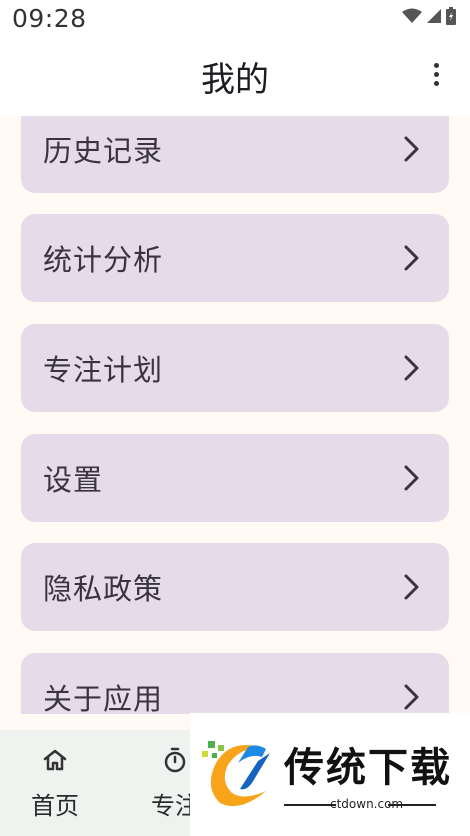 This screenshot has width=470, height=836. What do you see at coordinates (236, 774) in the screenshot?
I see `ctdown-logo-icon` at bounding box center [236, 774].